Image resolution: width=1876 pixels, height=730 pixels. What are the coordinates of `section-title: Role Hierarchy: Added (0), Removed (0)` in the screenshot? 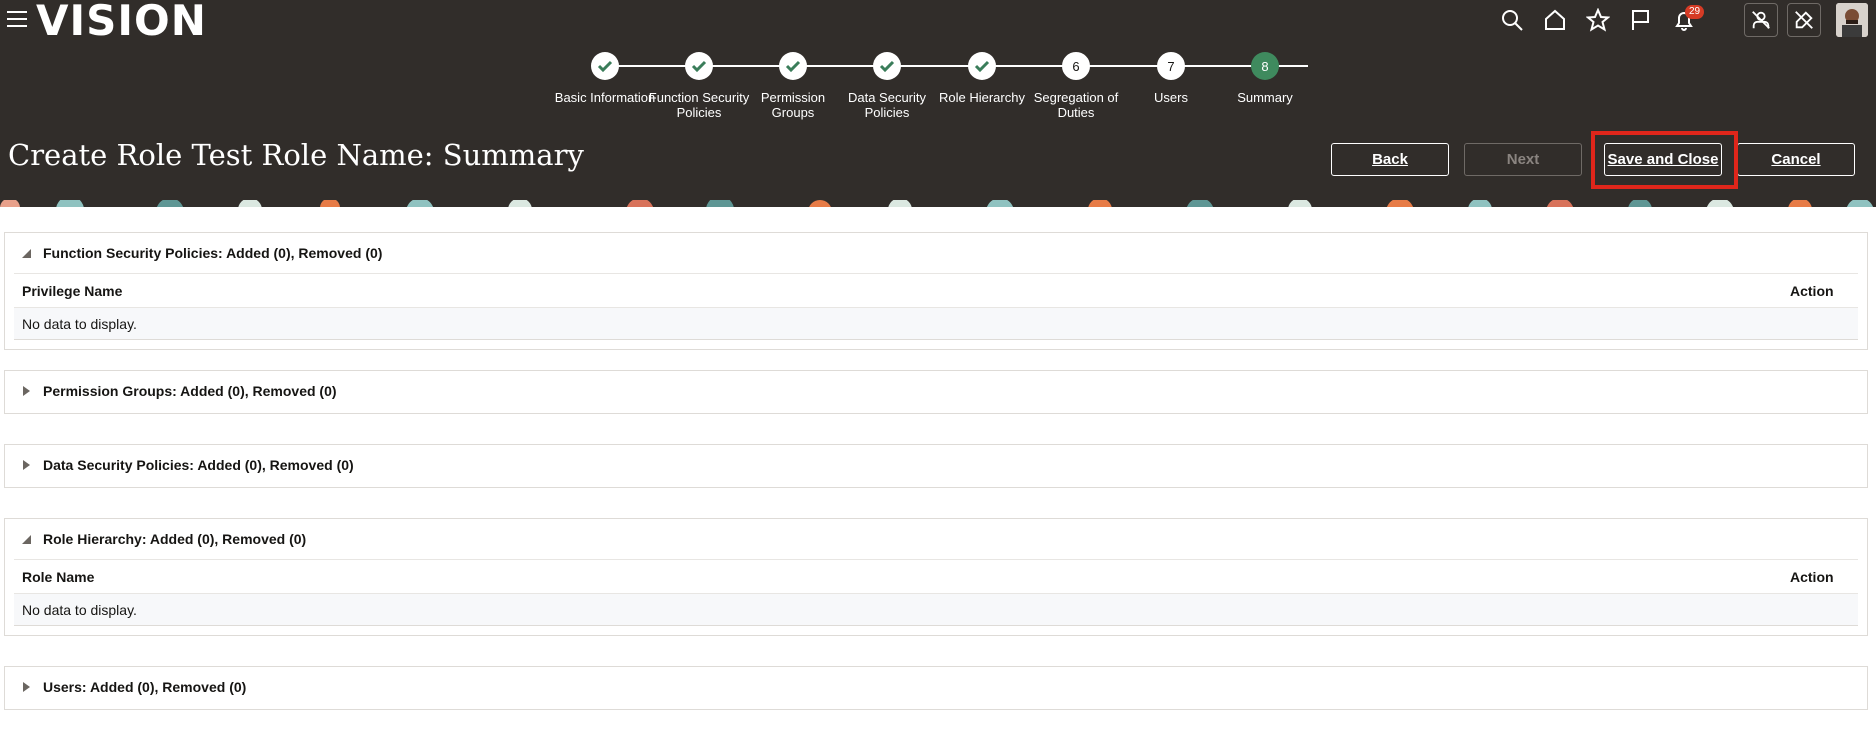 It's located at (175, 539).